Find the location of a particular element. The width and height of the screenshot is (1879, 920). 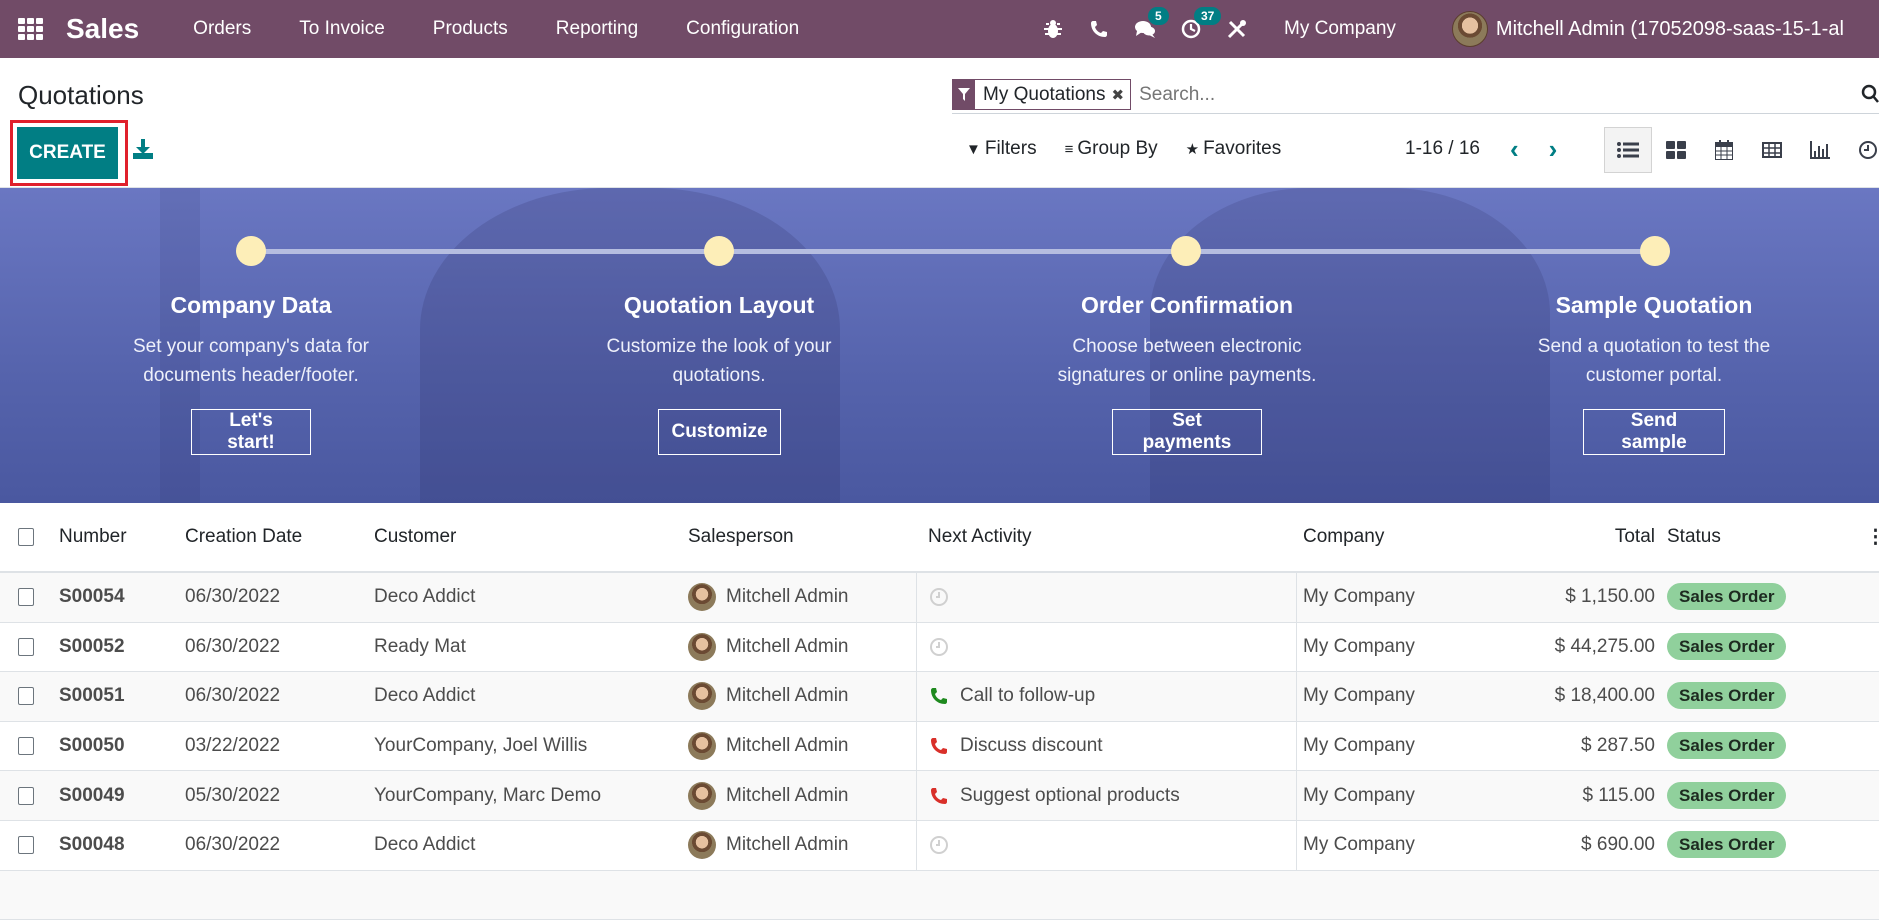

creation-date: 03/22/2022 is located at coordinates (233, 746).